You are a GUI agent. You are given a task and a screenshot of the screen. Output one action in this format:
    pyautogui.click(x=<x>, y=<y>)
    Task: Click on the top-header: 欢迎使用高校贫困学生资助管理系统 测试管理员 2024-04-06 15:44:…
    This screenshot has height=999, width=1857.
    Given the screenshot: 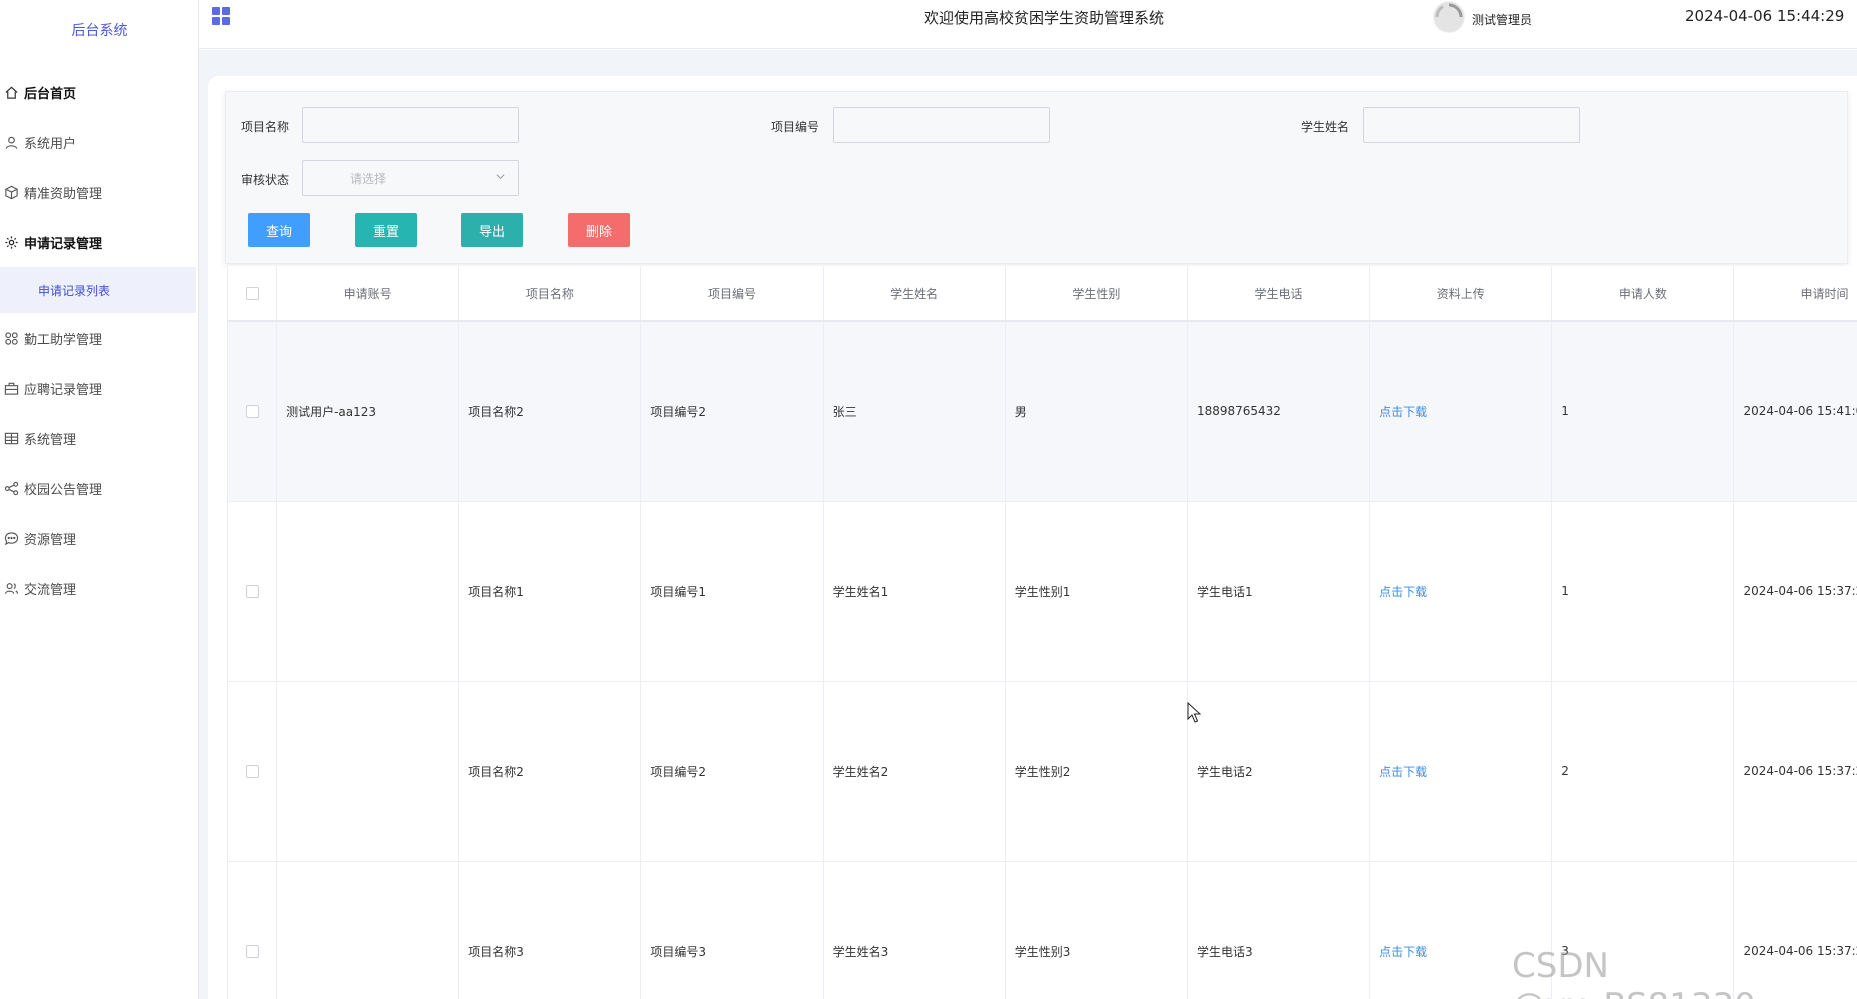 What is the action you would take?
    pyautogui.click(x=1028, y=24)
    